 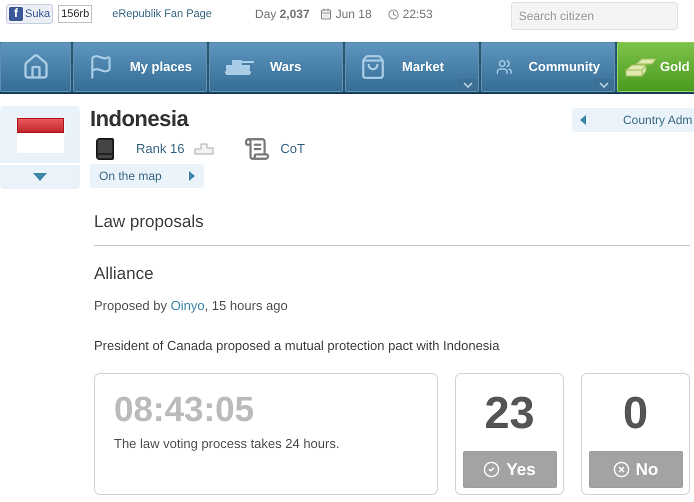 I want to click on like-count: 156rb, so click(x=75, y=14).